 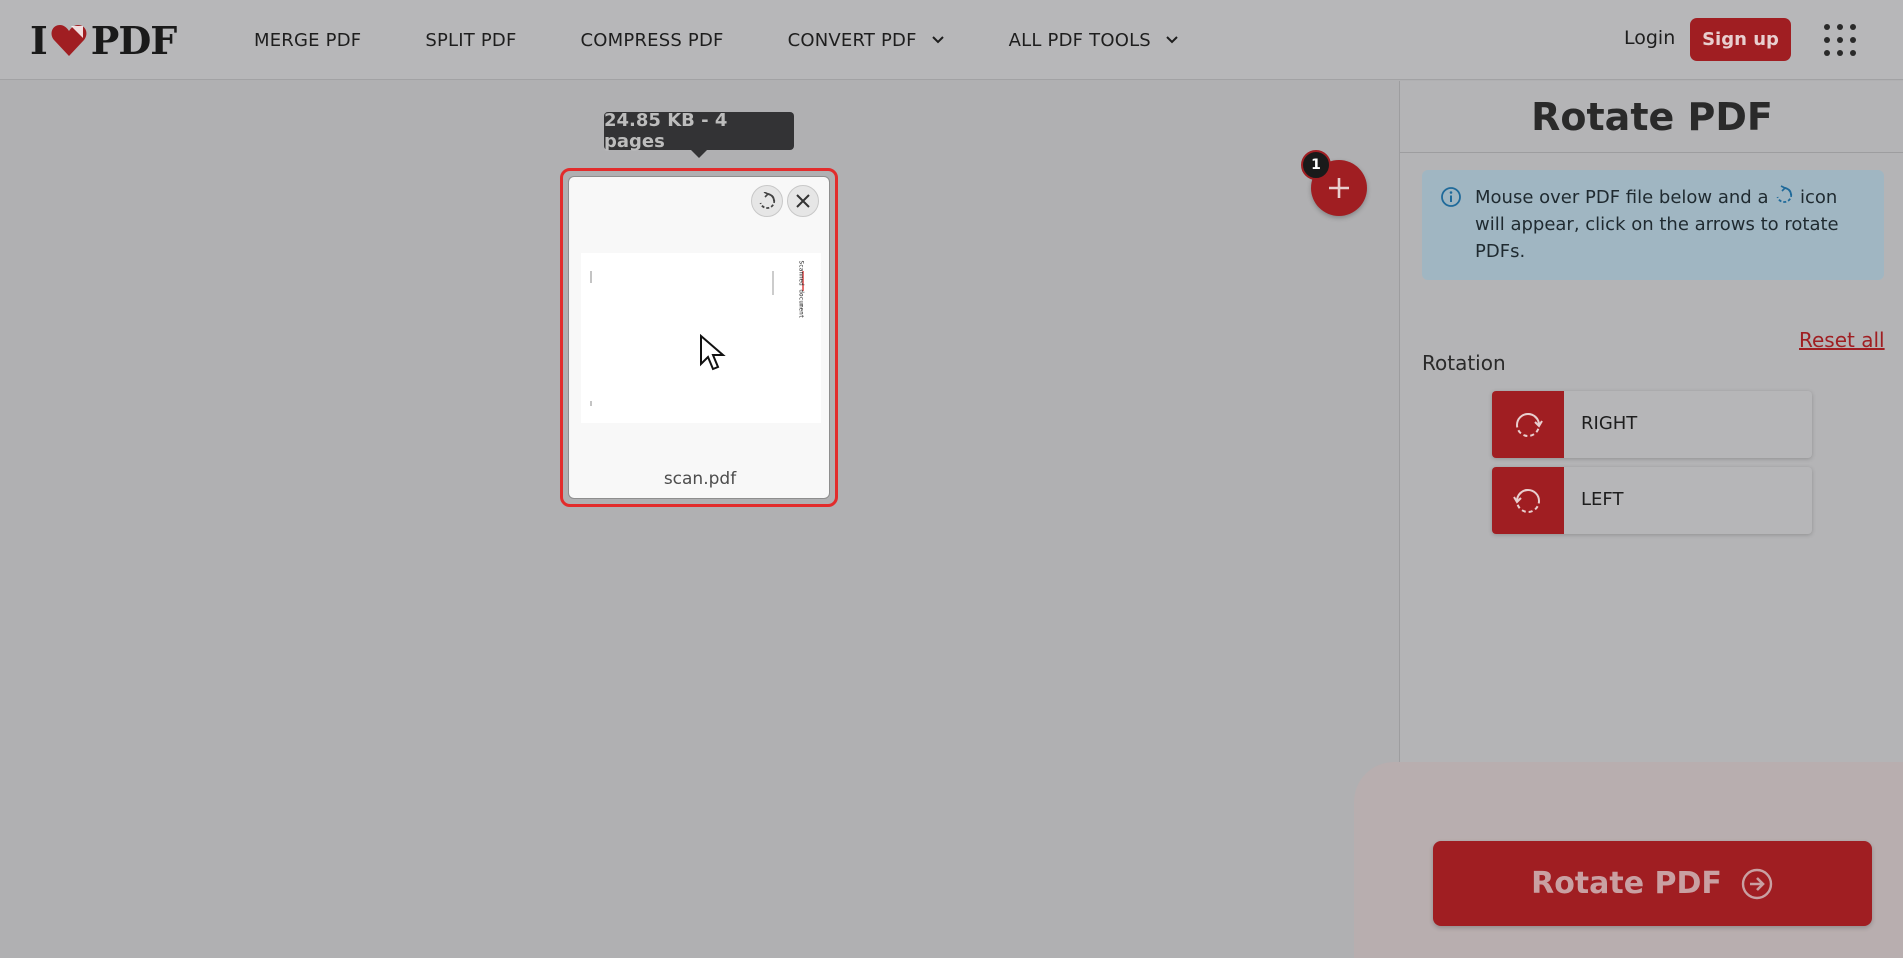 What do you see at coordinates (470, 40) in the screenshot?
I see `nav-split-pdf: SPLIT PDF` at bounding box center [470, 40].